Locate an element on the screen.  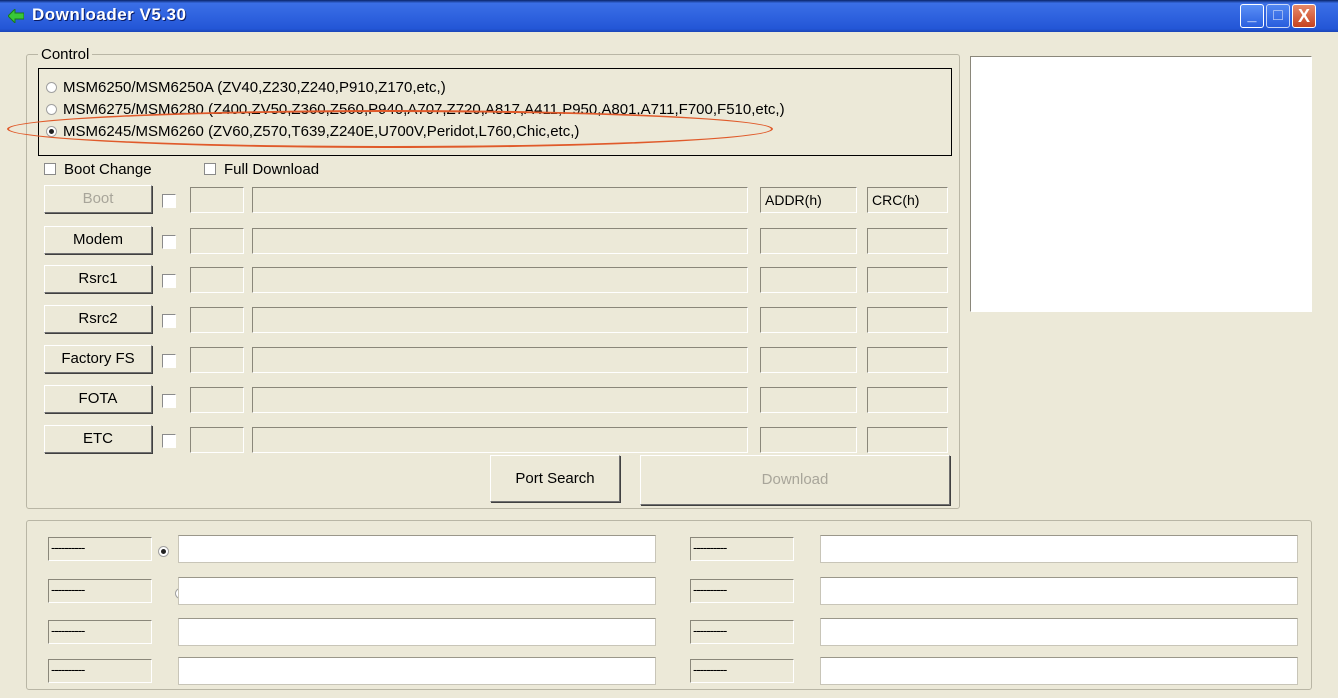
file-type-button: Boot is located at coordinates (98, 199).